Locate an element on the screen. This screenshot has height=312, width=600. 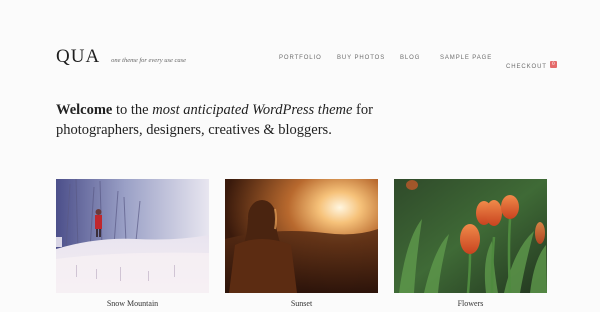
nav-item-checkout: CHECKOUT 0 is located at coordinates (531, 64).